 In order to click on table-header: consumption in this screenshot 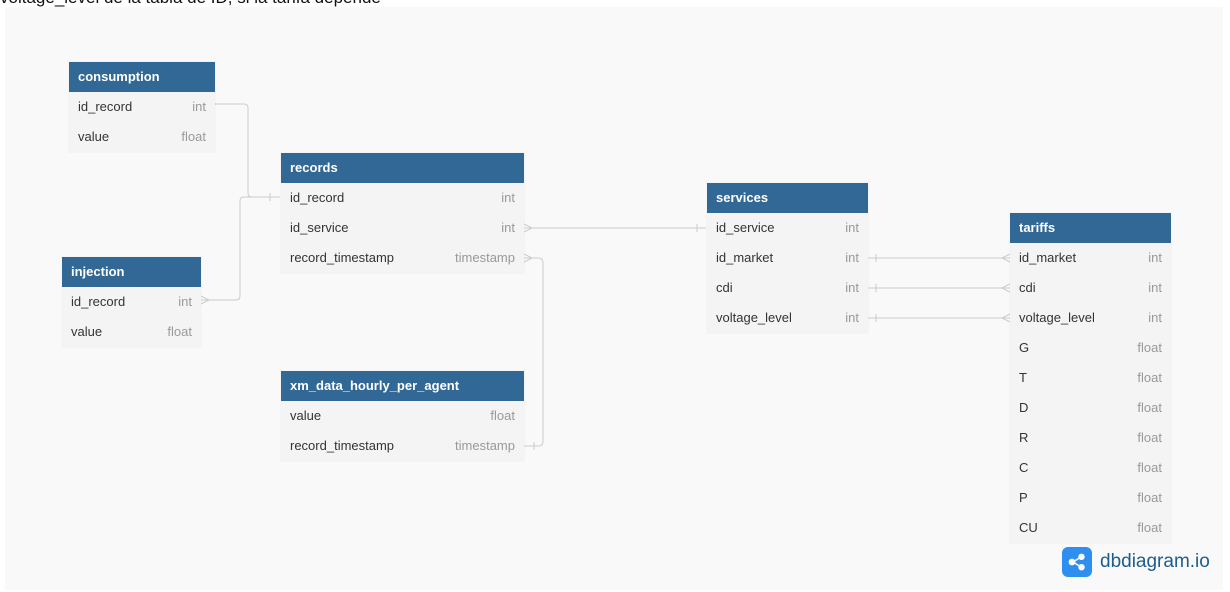, I will do `click(142, 77)`.